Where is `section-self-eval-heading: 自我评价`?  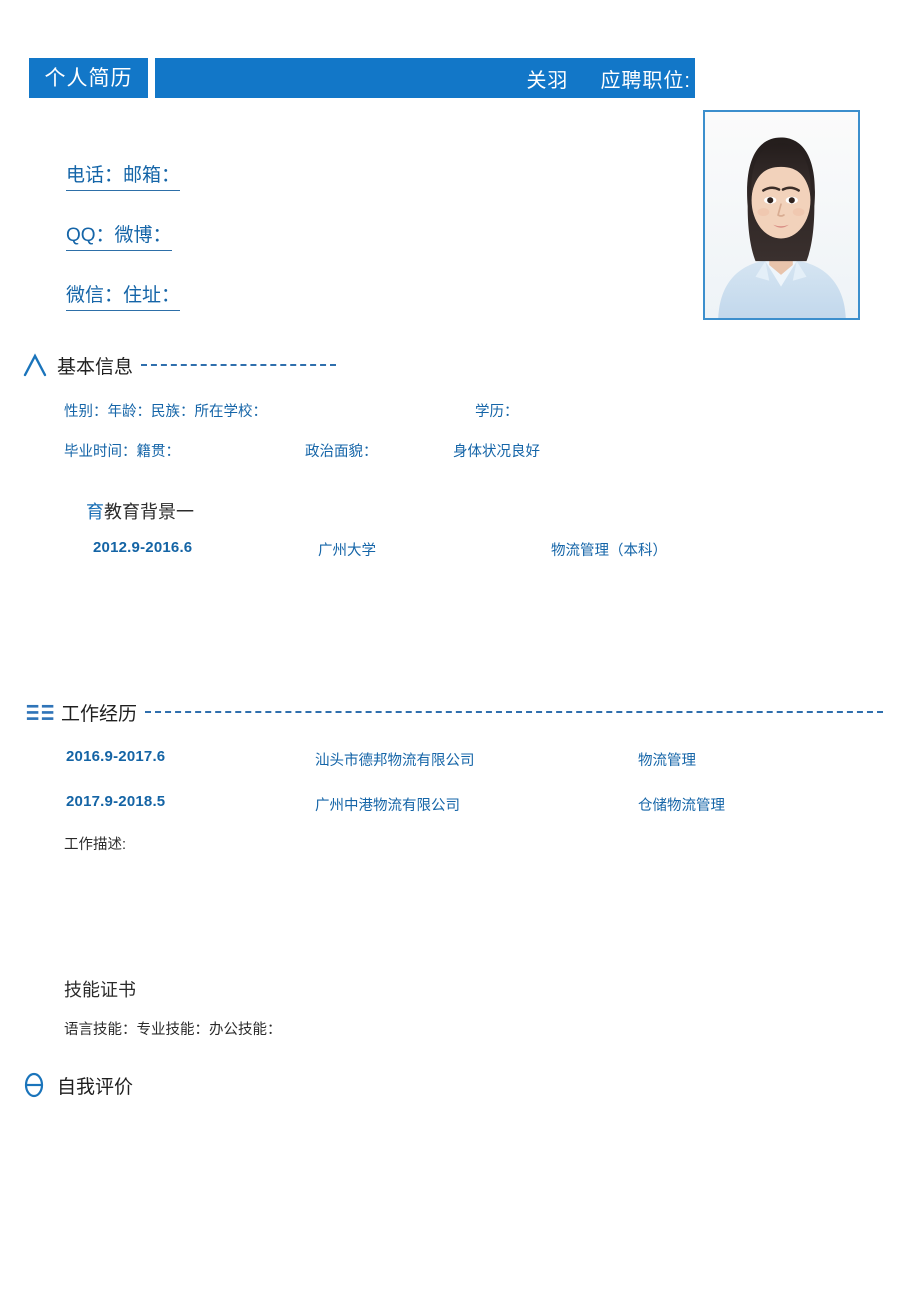 section-self-eval-heading: 自我评价 is located at coordinates (172, 1085).